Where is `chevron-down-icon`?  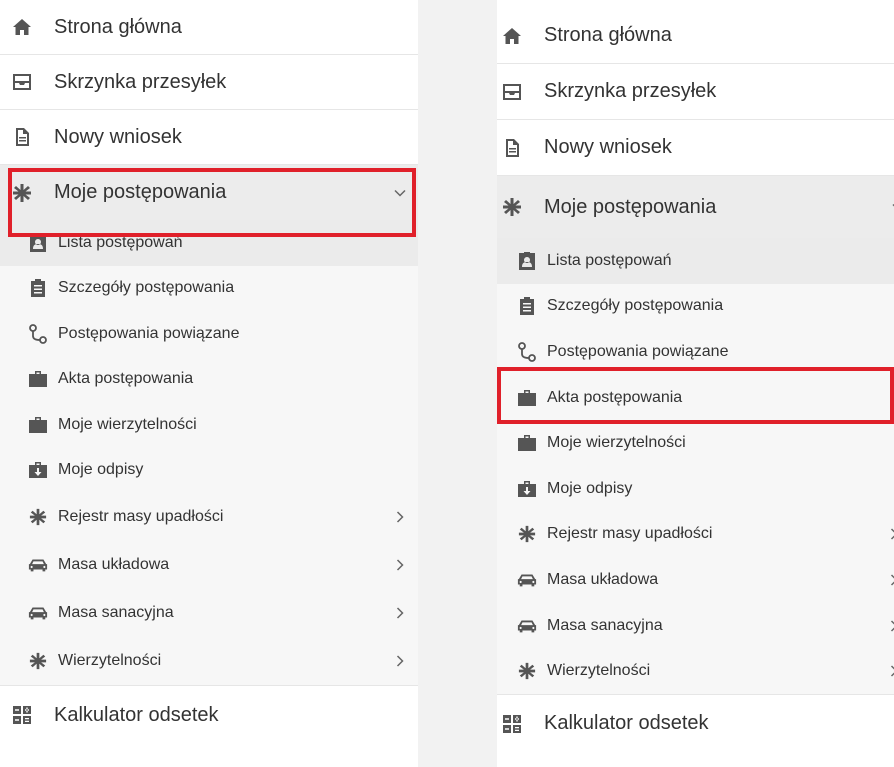 chevron-down-icon is located at coordinates (400, 193).